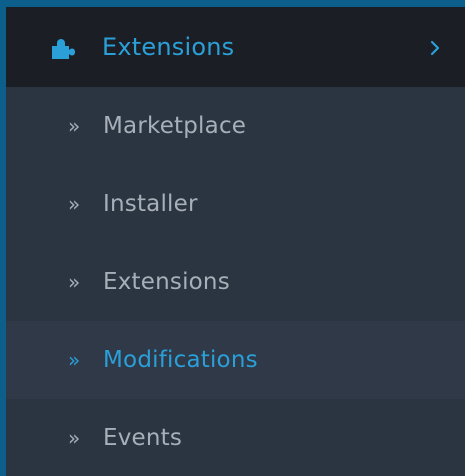 Image resolution: width=465 pixels, height=476 pixels. What do you see at coordinates (435, 48) in the screenshot?
I see `chevron-right-icon` at bounding box center [435, 48].